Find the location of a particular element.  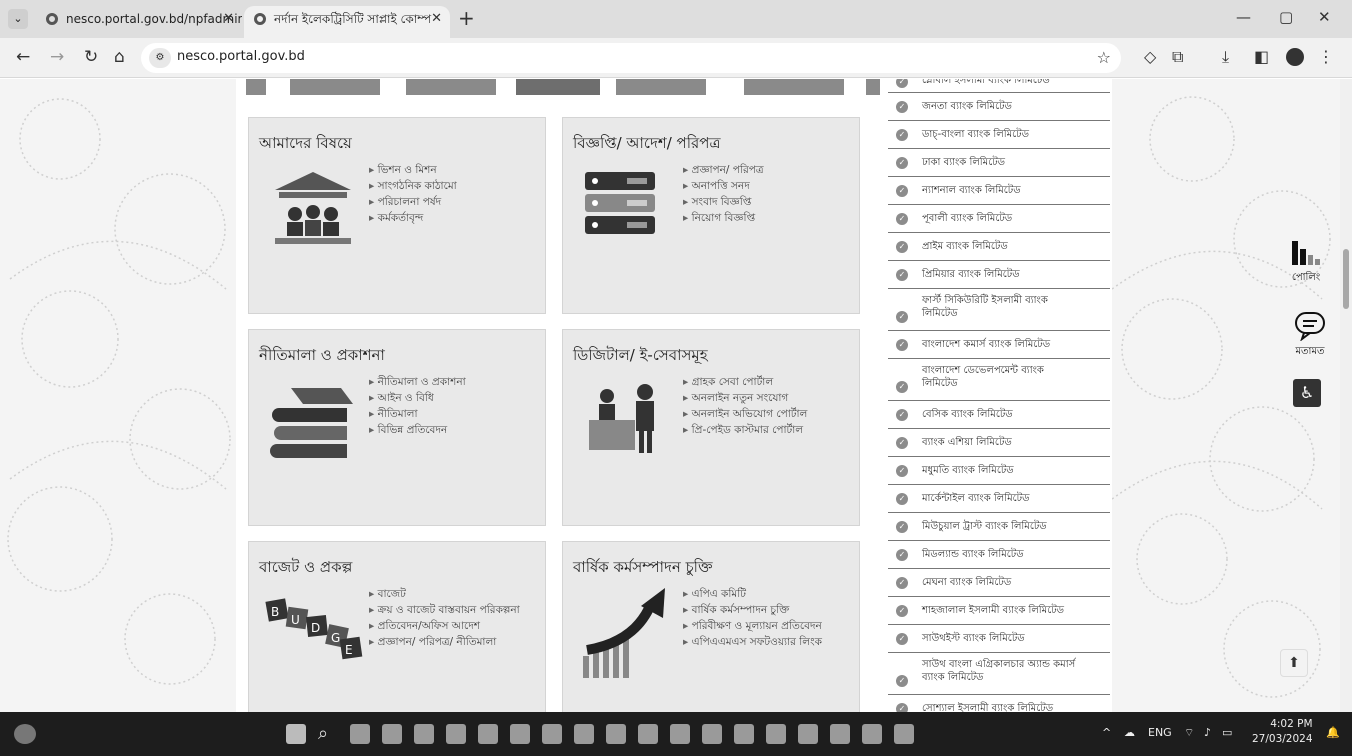

link-apa-committee: এপিএ কমিটি is located at coordinates (752, 594).